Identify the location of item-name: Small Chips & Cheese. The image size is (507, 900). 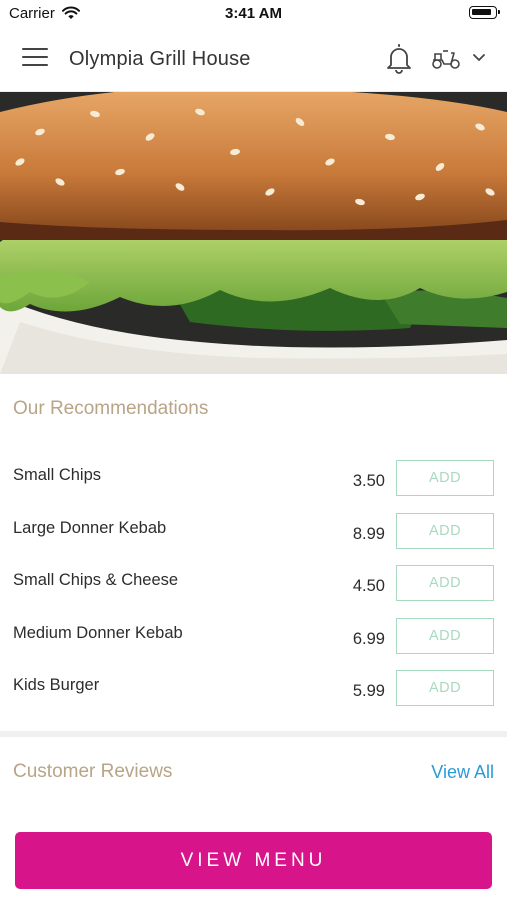
(96, 580).